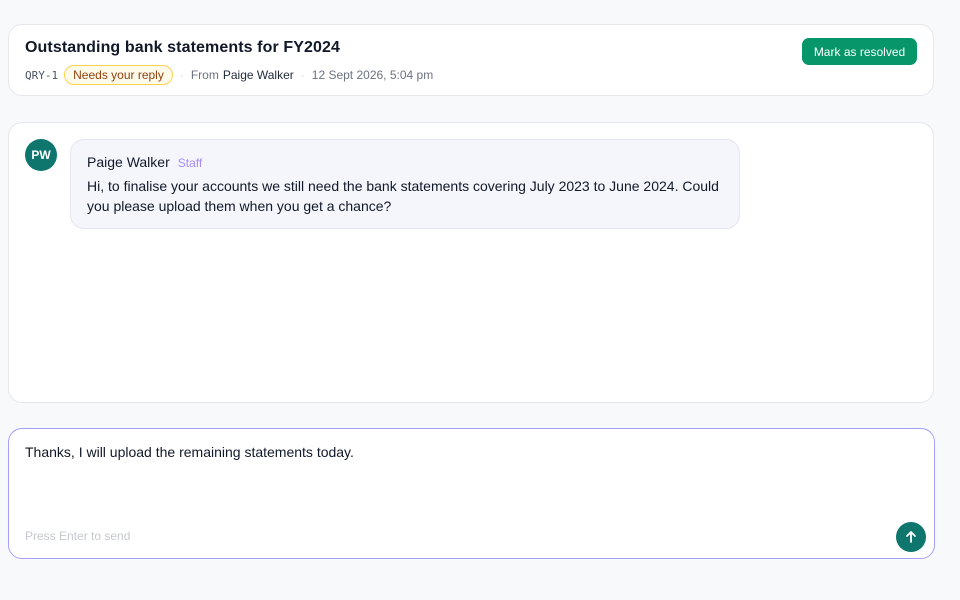 Image resolution: width=960 pixels, height=600 pixels. What do you see at coordinates (78, 536) in the screenshot?
I see `send-hint: Press Enter to send` at bounding box center [78, 536].